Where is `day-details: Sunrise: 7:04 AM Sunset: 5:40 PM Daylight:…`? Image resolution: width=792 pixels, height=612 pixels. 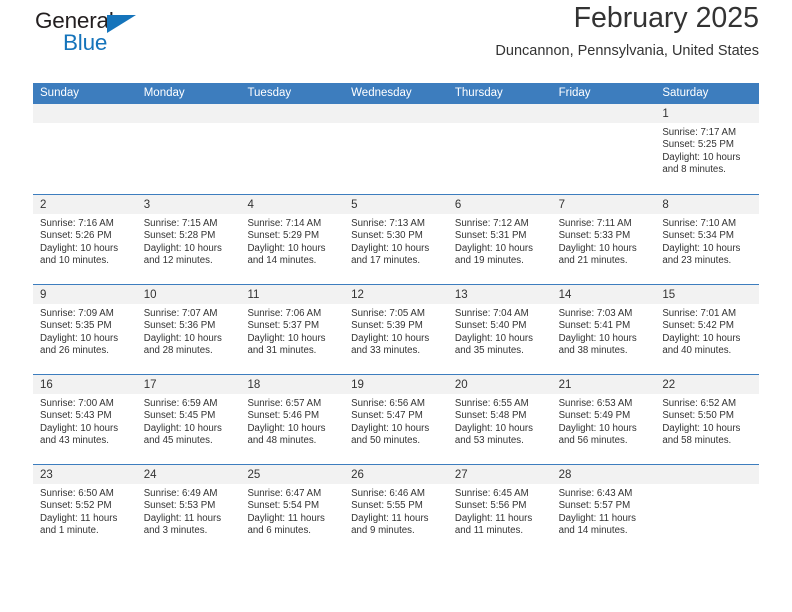
day-details: Sunrise: 7:04 AM Sunset: 5:40 PM Daylight:… is located at coordinates (500, 331).